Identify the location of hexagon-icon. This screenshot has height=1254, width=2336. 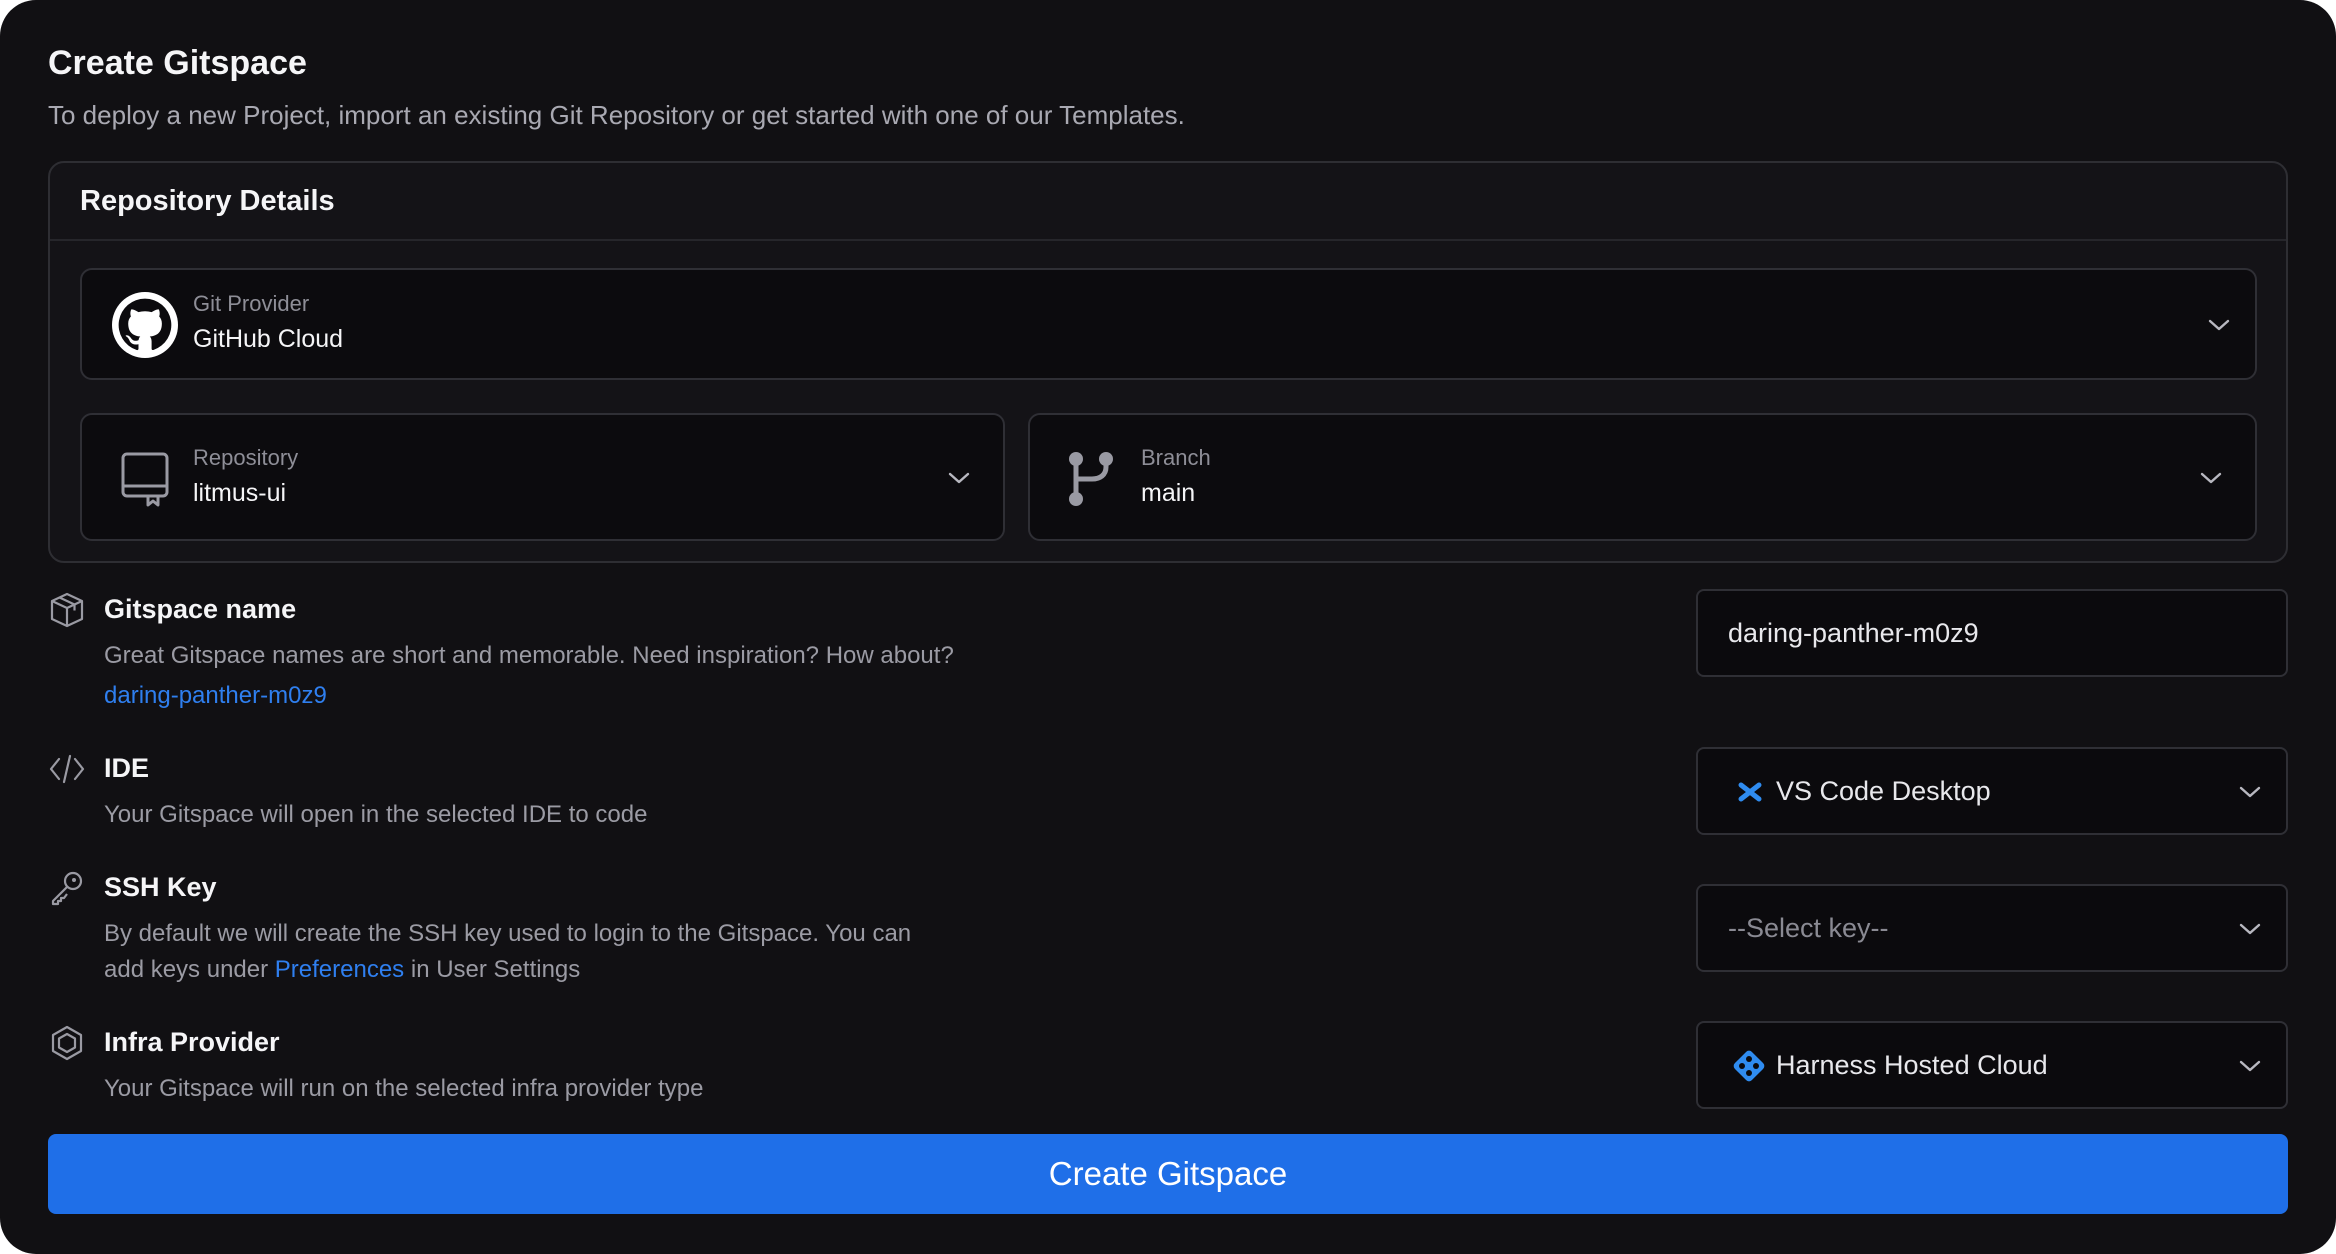
(67, 1043).